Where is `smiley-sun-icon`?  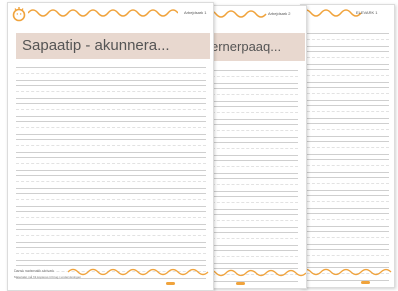 smiley-sun-icon is located at coordinates (19, 14).